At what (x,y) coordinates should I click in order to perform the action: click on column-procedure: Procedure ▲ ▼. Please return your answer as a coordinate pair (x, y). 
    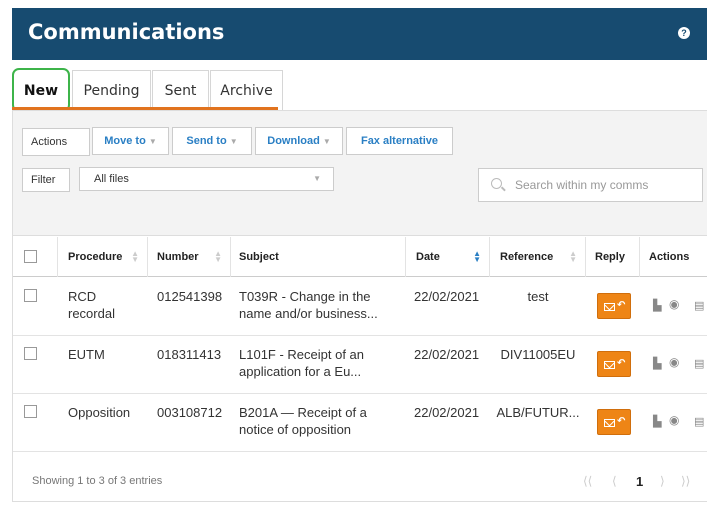
    Looking at the image, I should click on (103, 257).